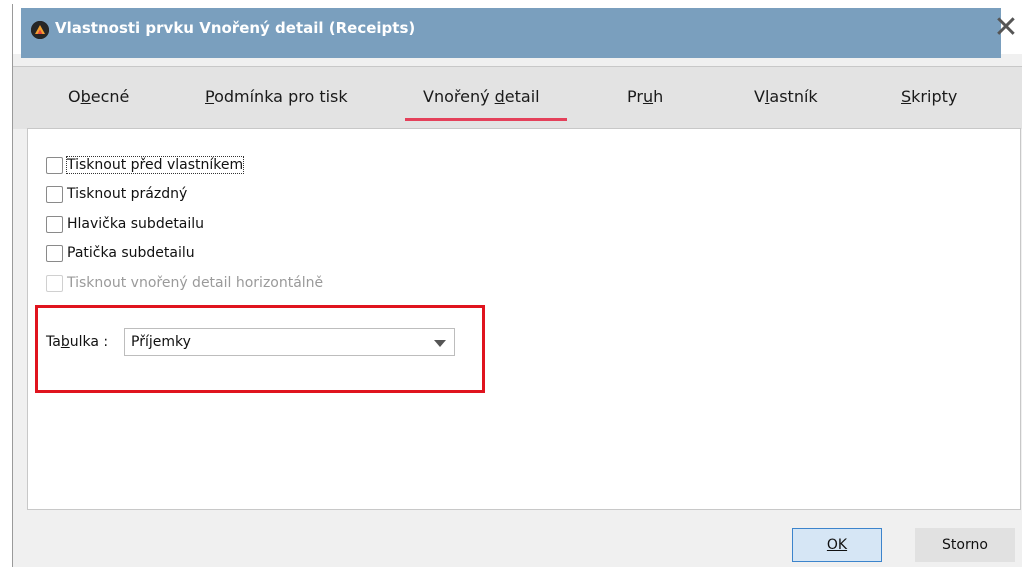 The image size is (1022, 567). I want to click on tab-label: odmínka pro tisk, so click(281, 96).